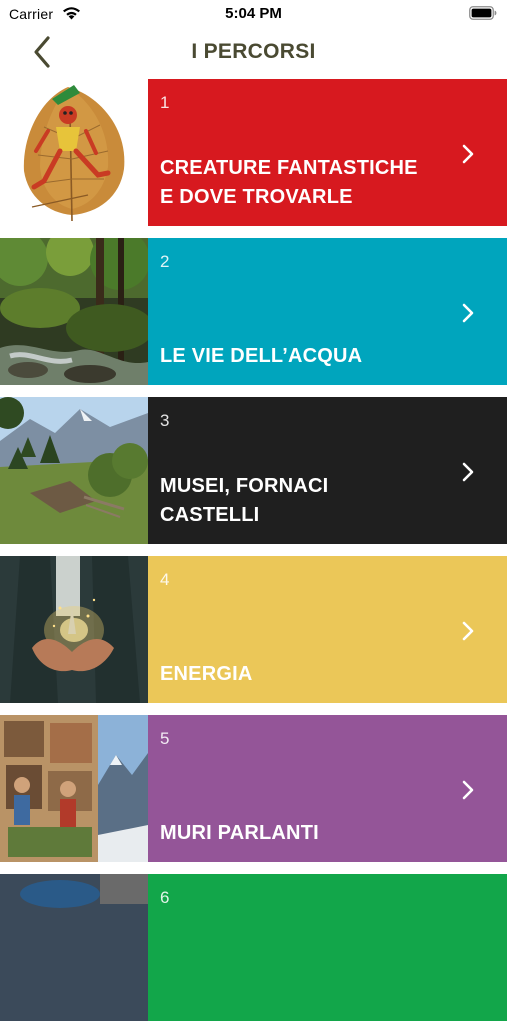  What do you see at coordinates (289, 182) in the screenshot?
I see `route-title: CREATURE FANTASTICHE E DOVE TROVARLE` at bounding box center [289, 182].